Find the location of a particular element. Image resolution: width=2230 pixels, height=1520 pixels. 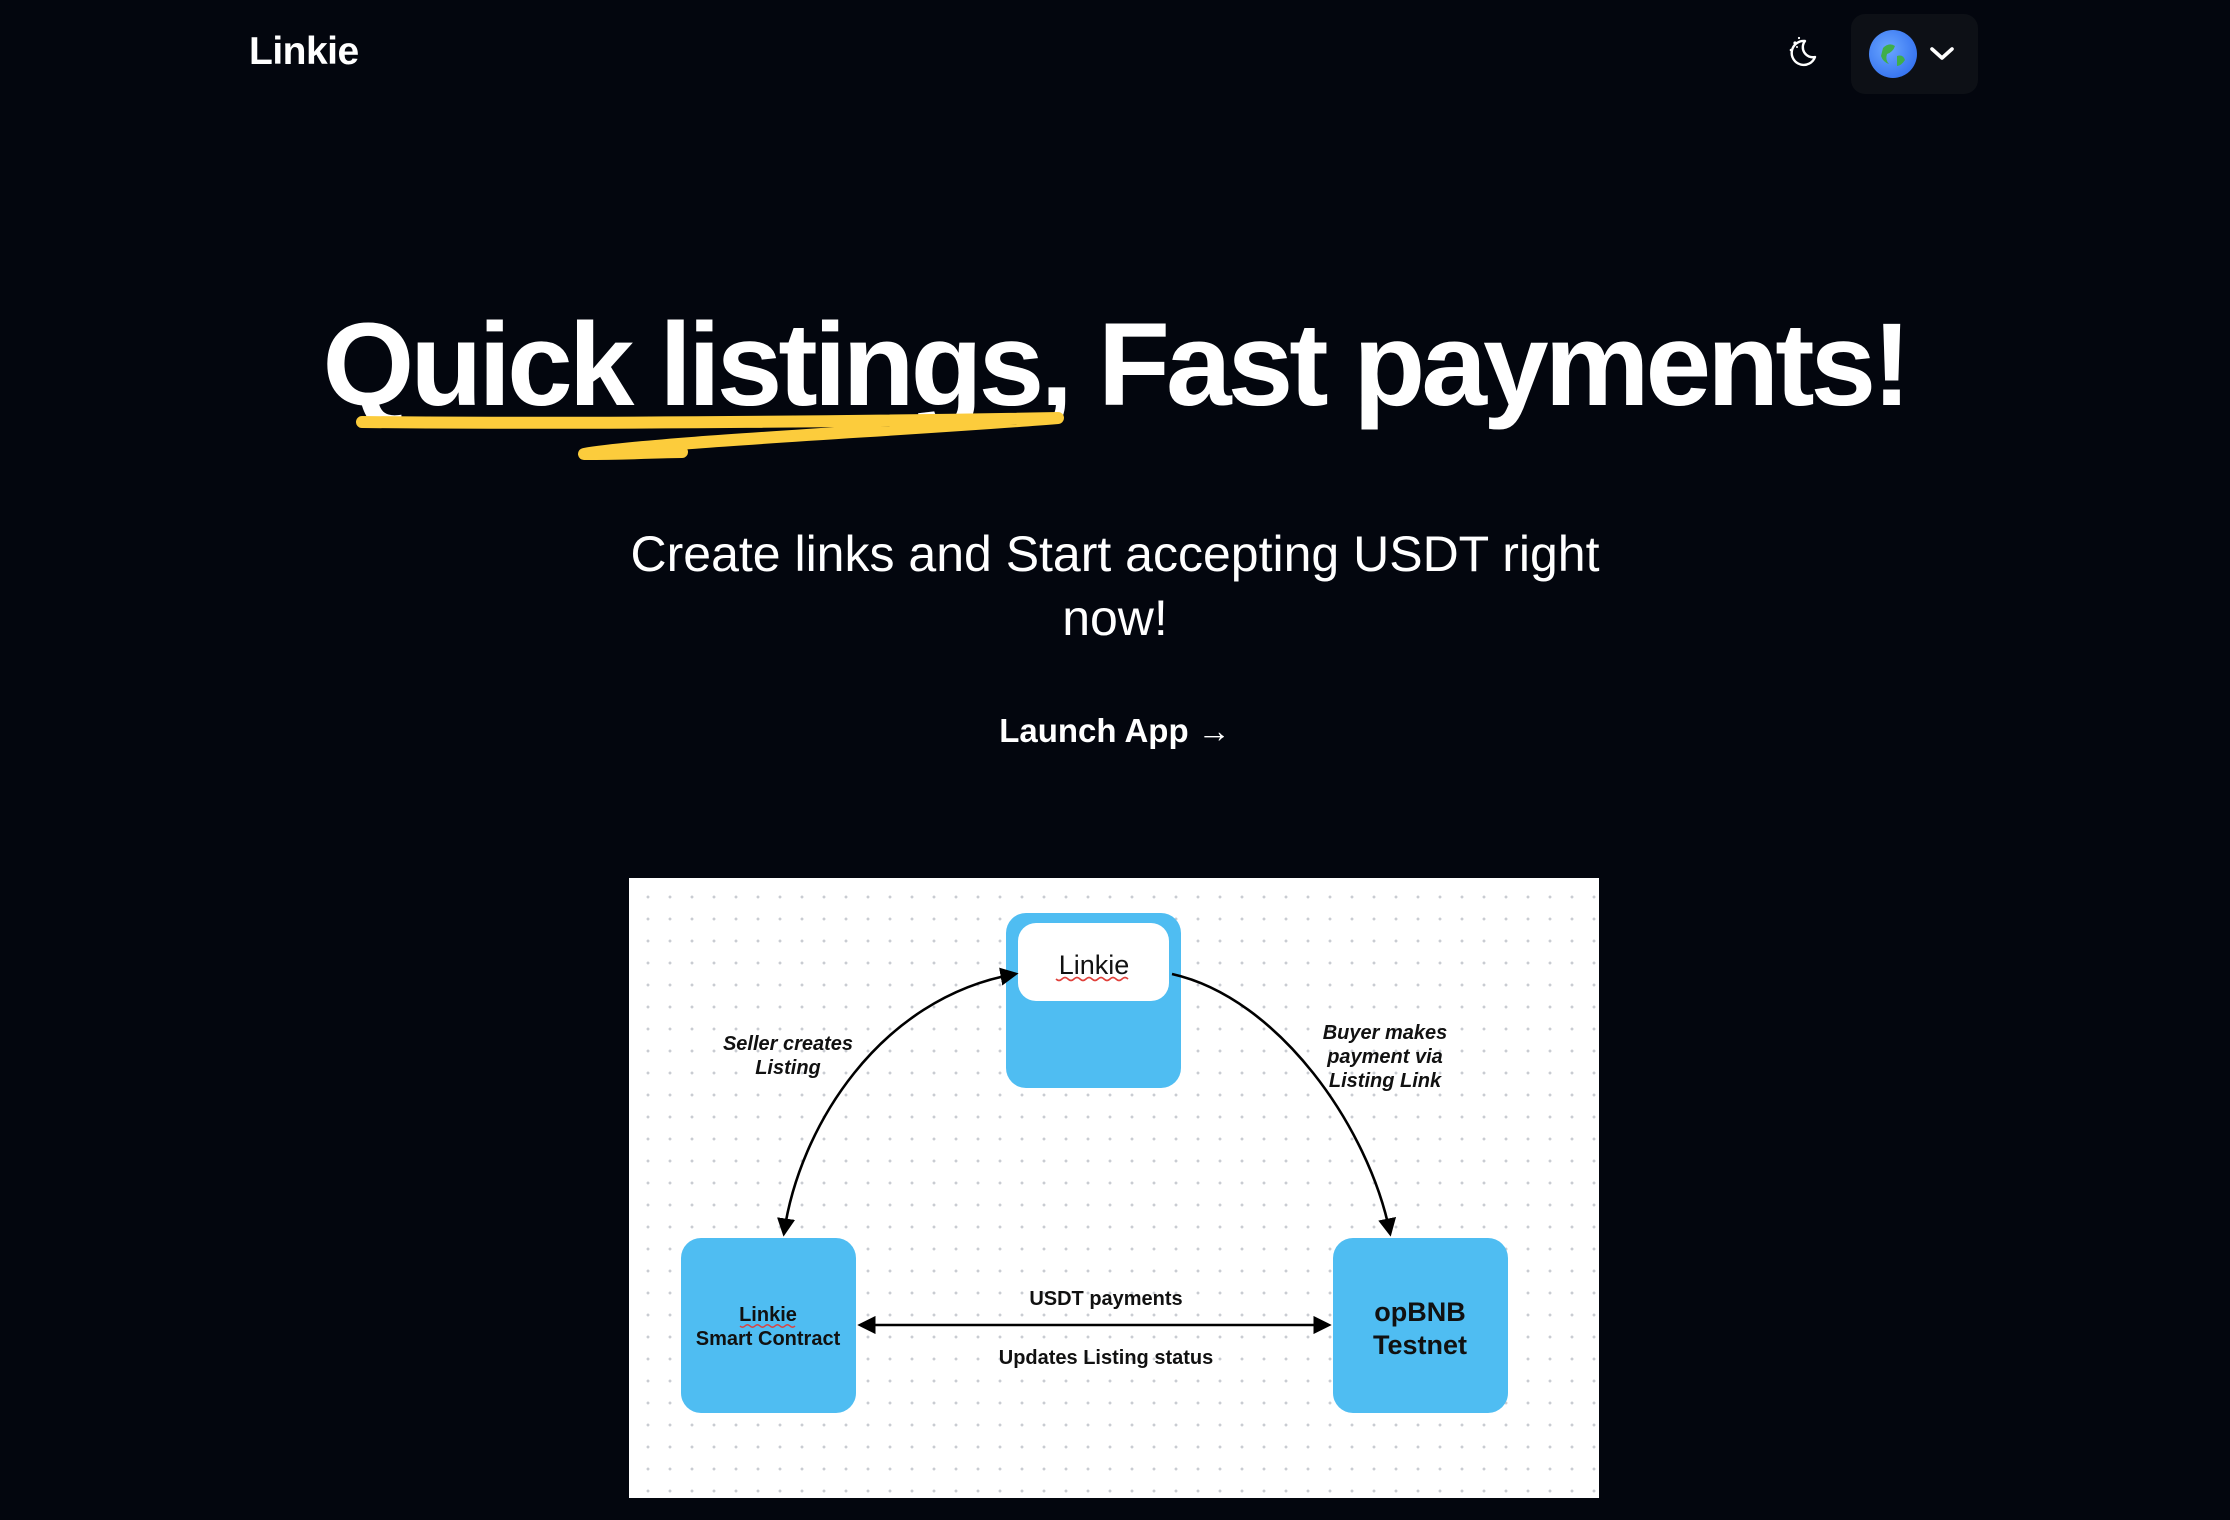

launch-app-link: Launch App → is located at coordinates (1115, 731).